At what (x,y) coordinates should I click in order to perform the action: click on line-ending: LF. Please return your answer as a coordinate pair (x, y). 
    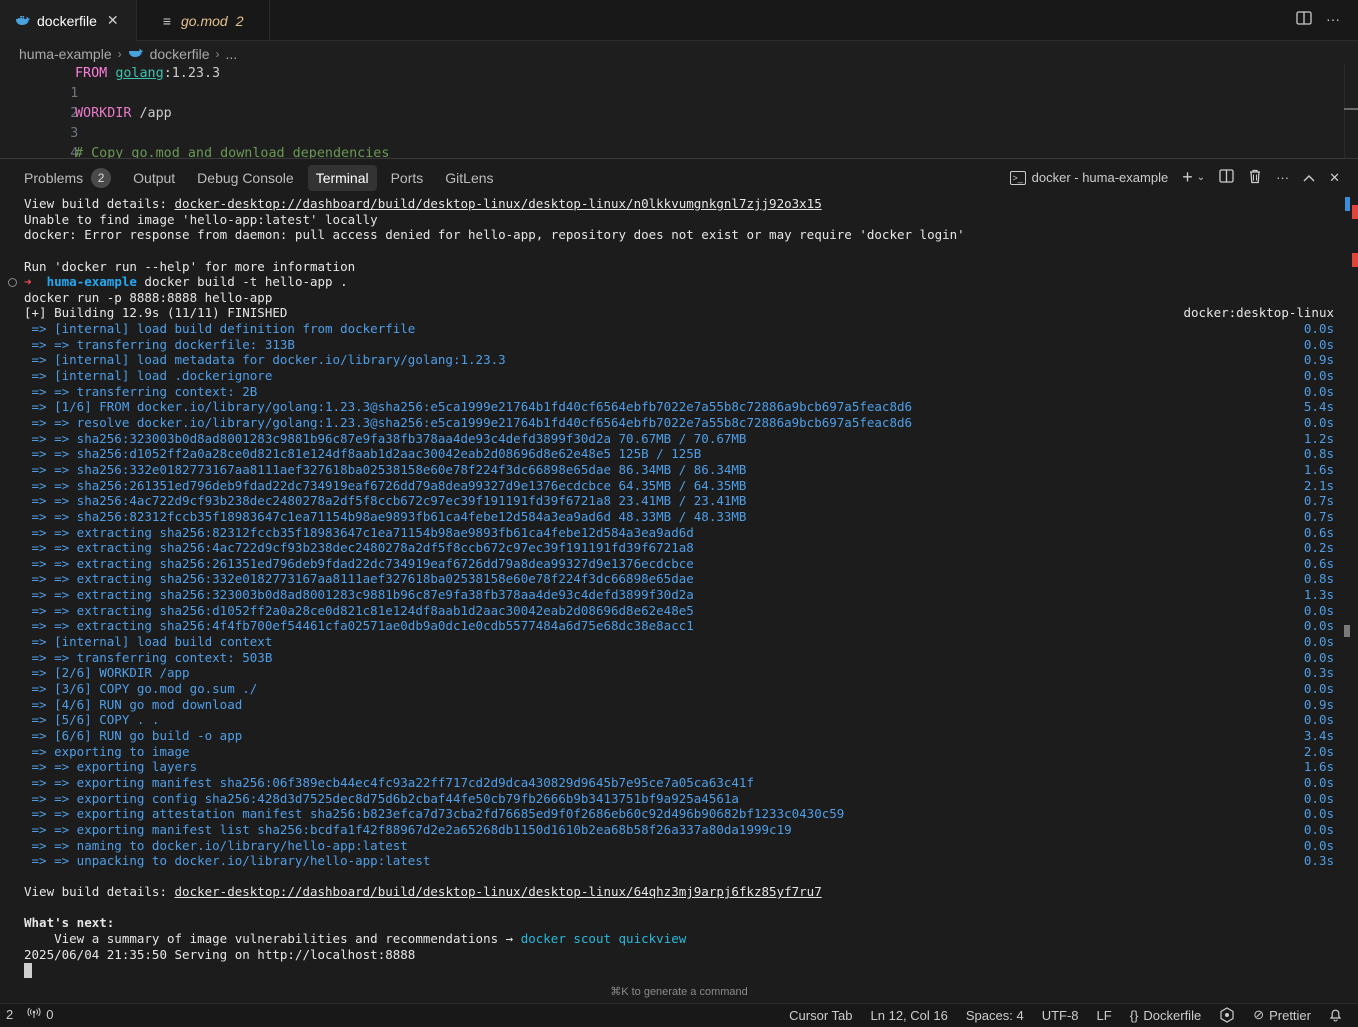
    Looking at the image, I should click on (1104, 1015).